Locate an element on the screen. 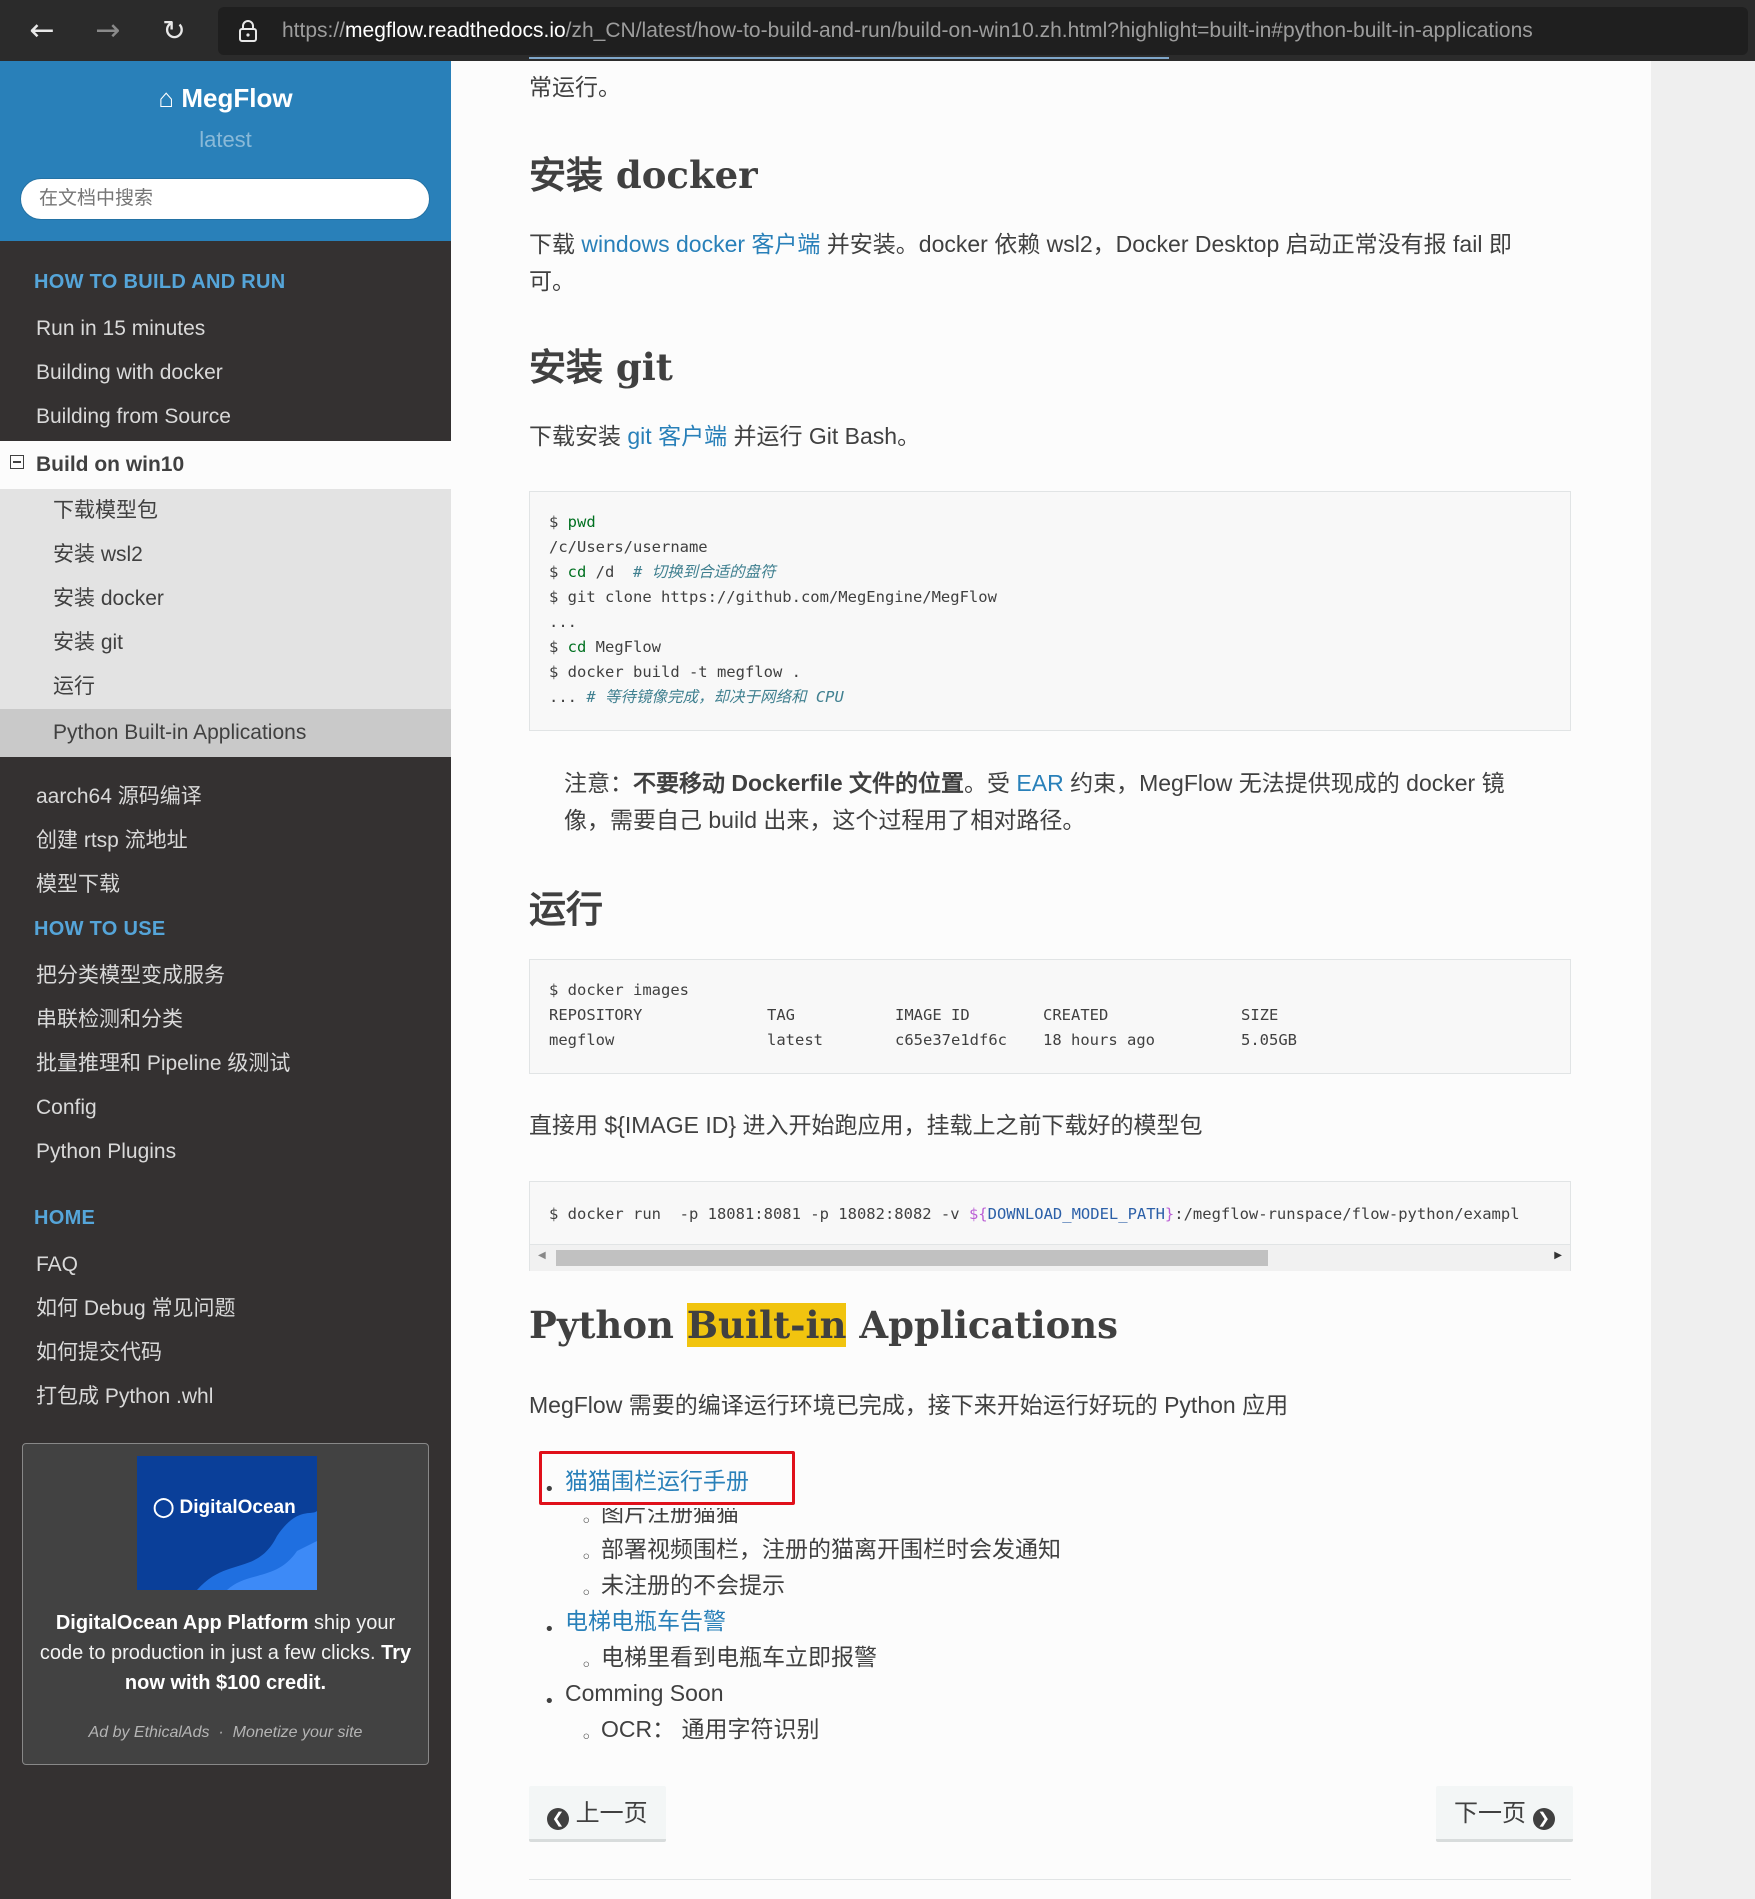  next-page-button: 下一页 ❯ is located at coordinates (1504, 1814).